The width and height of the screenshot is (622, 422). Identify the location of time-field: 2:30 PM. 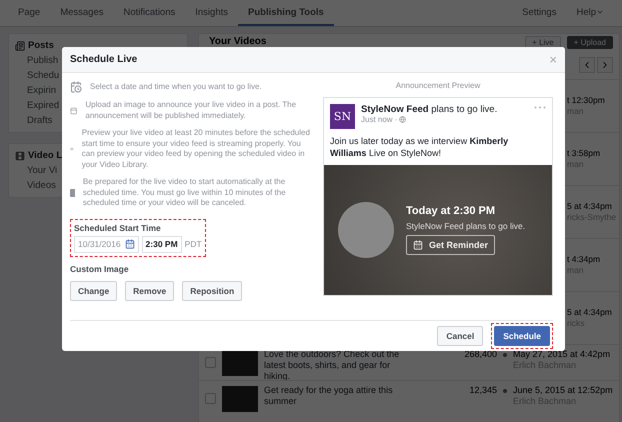
(162, 244).